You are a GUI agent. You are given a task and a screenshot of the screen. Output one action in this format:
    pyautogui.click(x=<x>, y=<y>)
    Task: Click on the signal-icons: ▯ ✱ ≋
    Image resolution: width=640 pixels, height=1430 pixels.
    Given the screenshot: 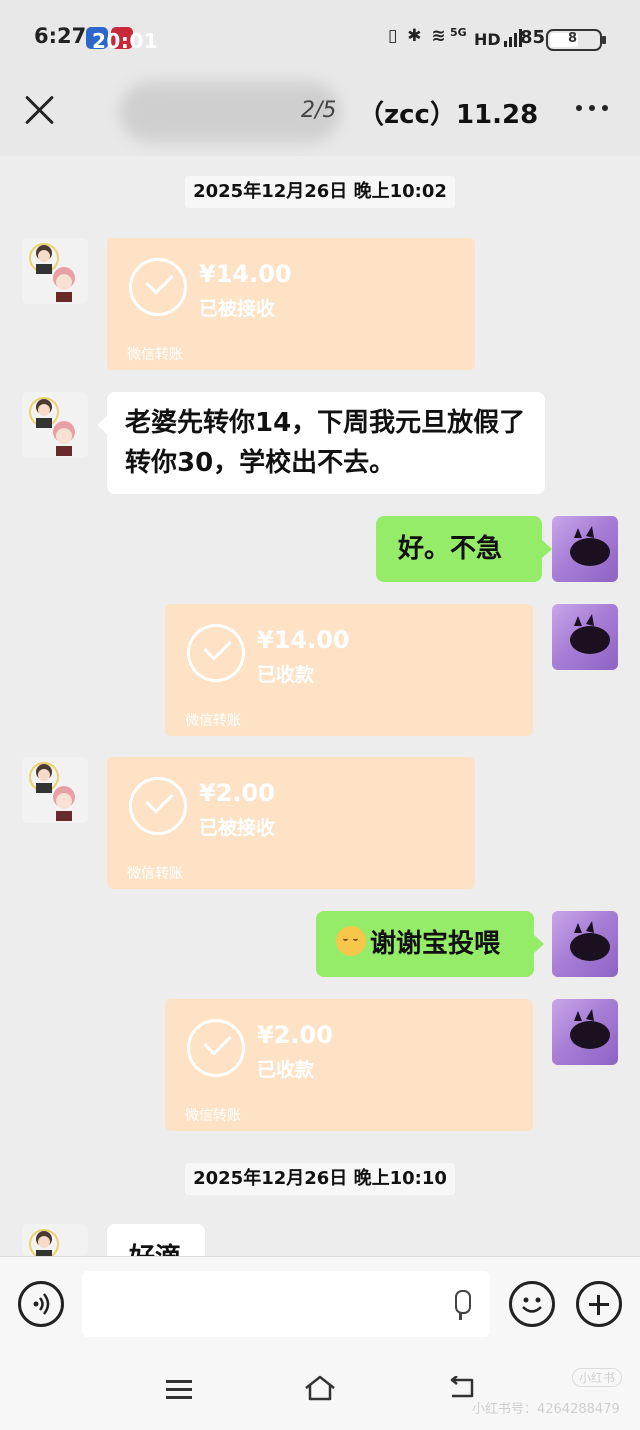 What is the action you would take?
    pyautogui.click(x=418, y=36)
    